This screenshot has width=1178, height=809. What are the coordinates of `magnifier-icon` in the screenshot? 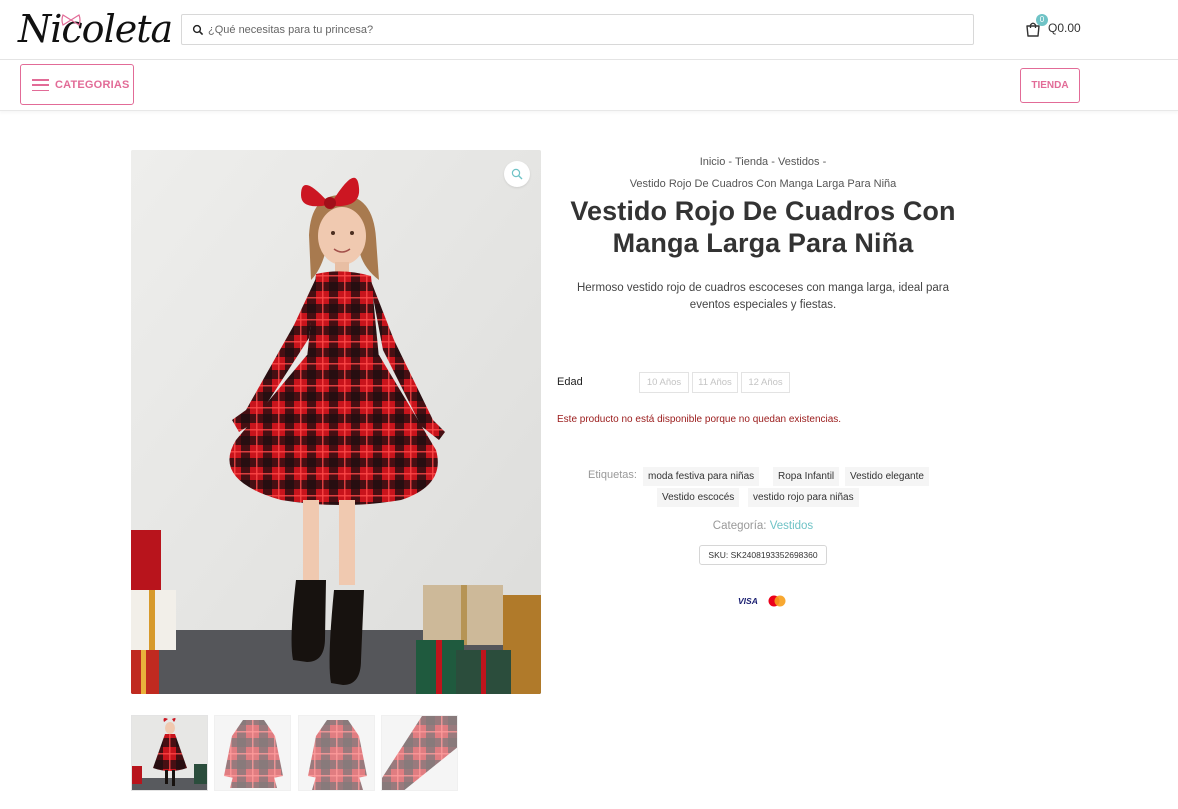 It's located at (517, 174).